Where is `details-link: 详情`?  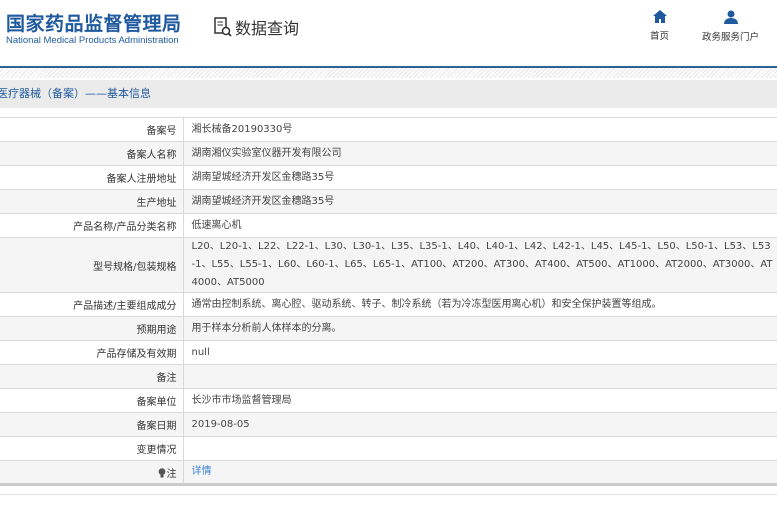 details-link: 详情 is located at coordinates (202, 471).